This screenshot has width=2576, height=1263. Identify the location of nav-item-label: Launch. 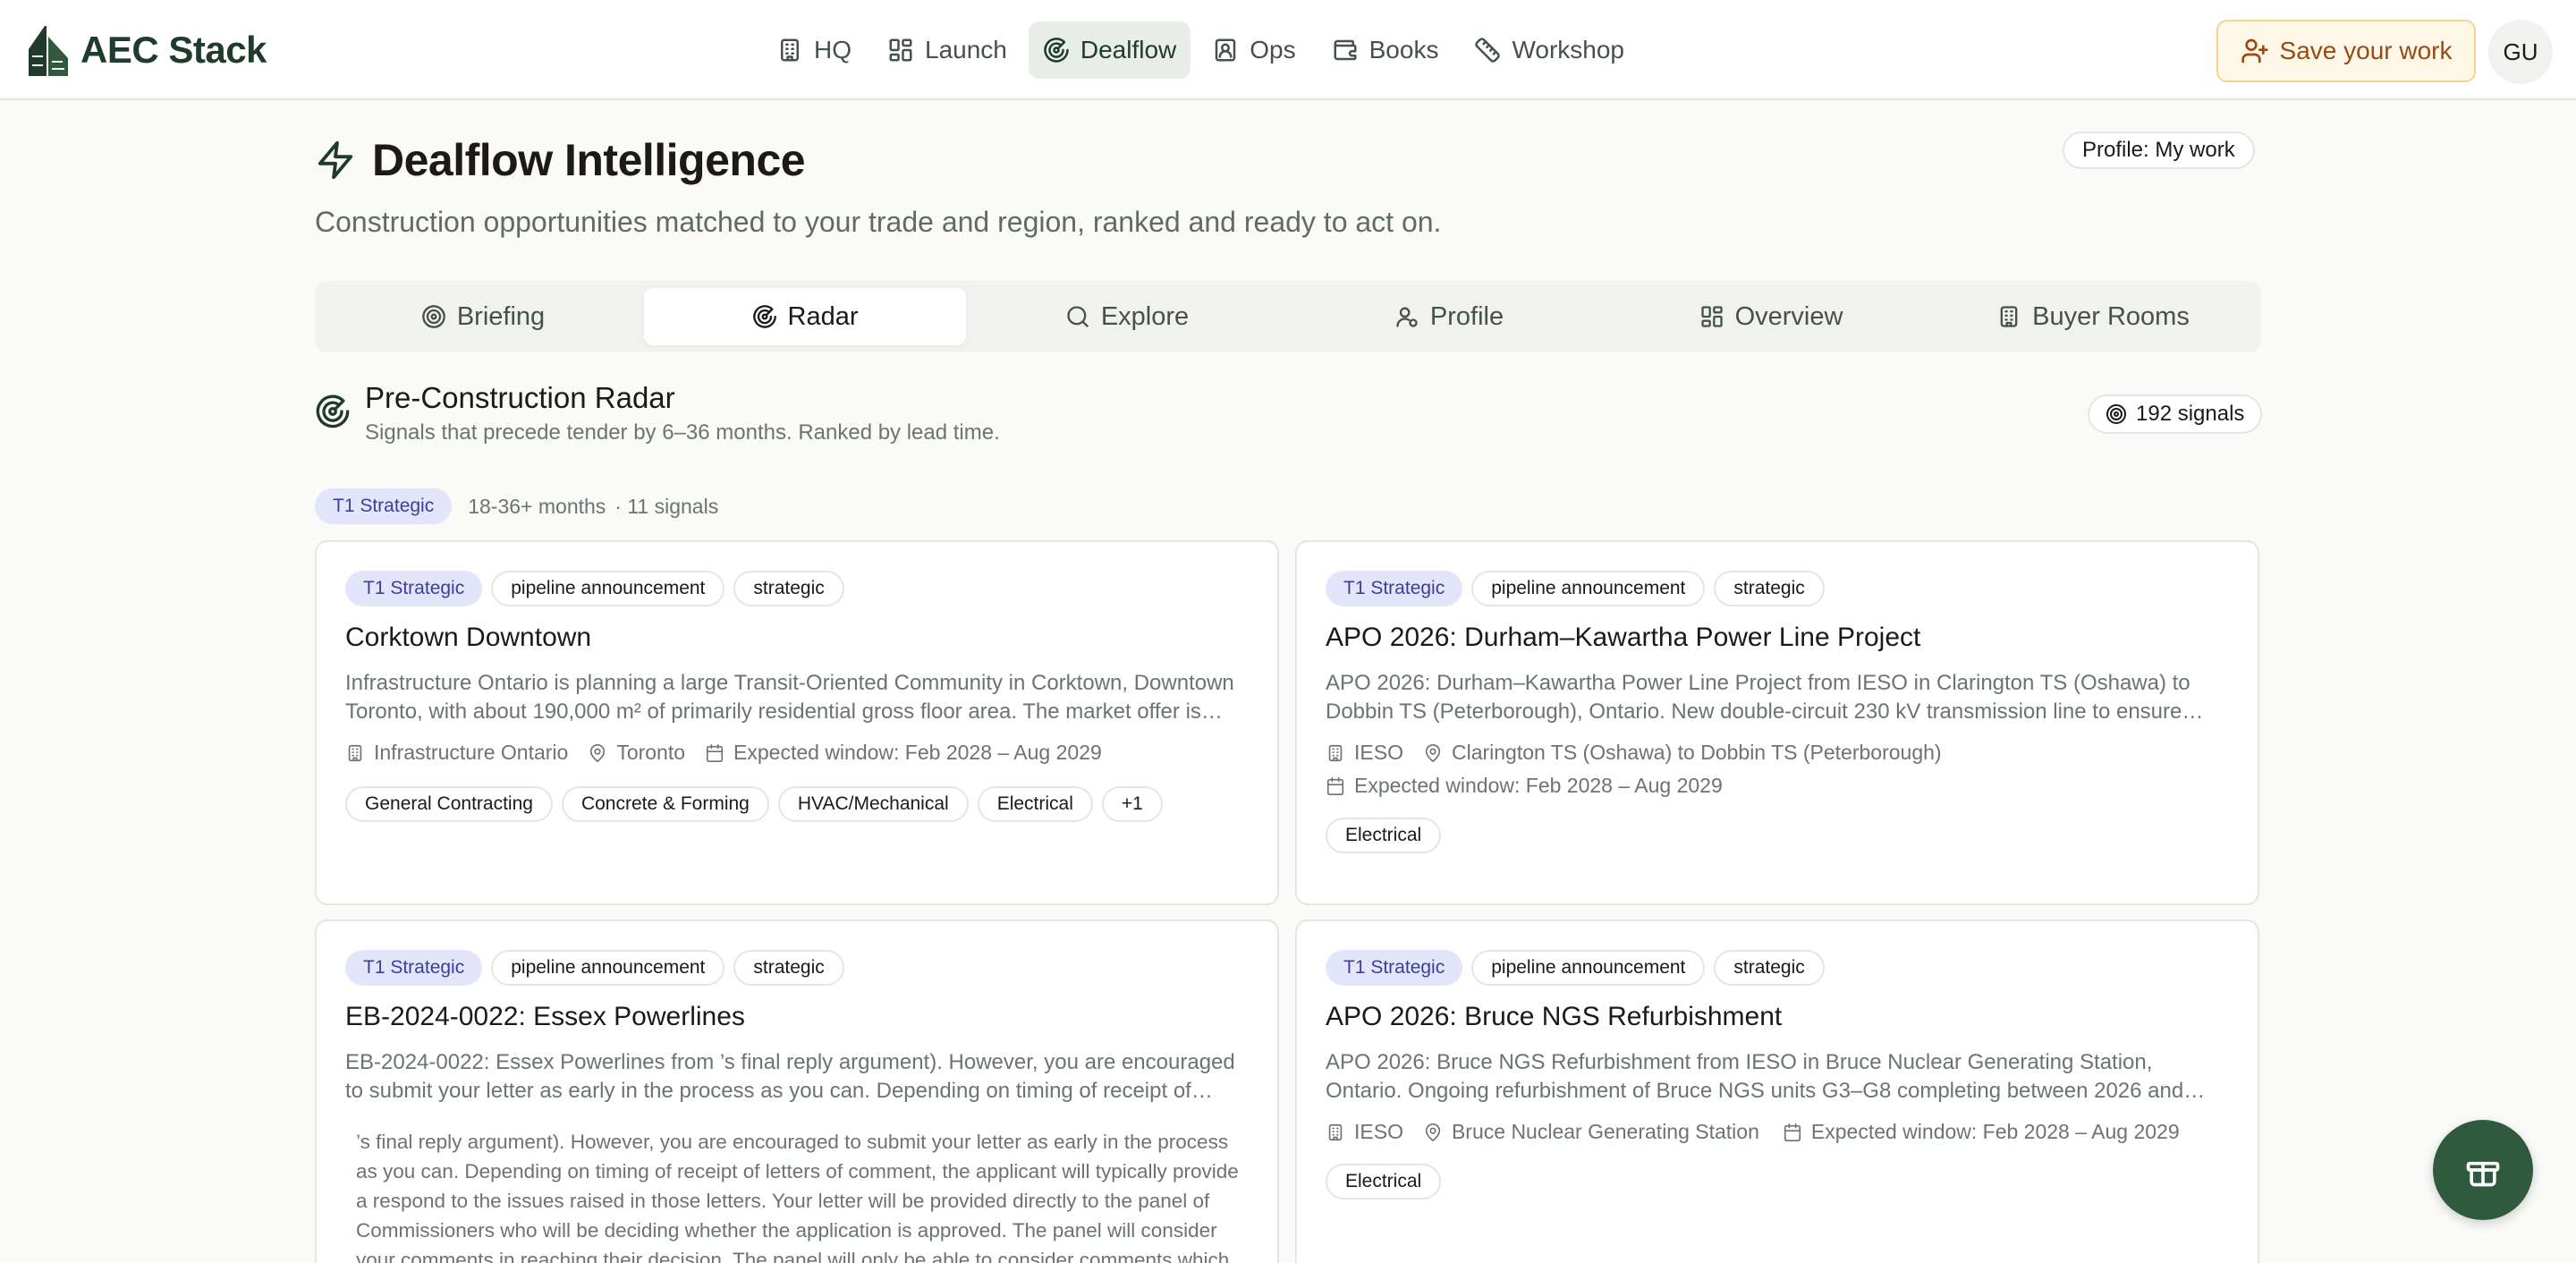
(966, 50).